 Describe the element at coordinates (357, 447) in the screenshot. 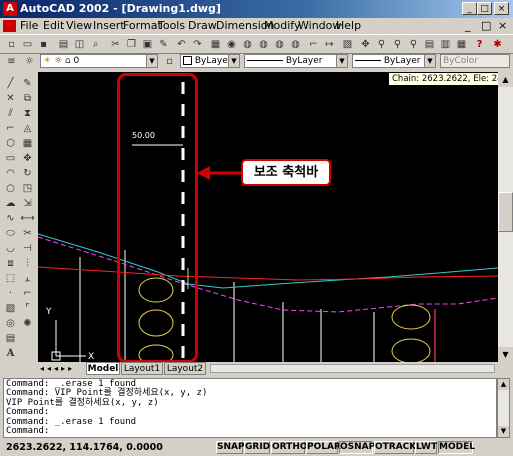

I see `osnap-button: OSNAP` at that location.